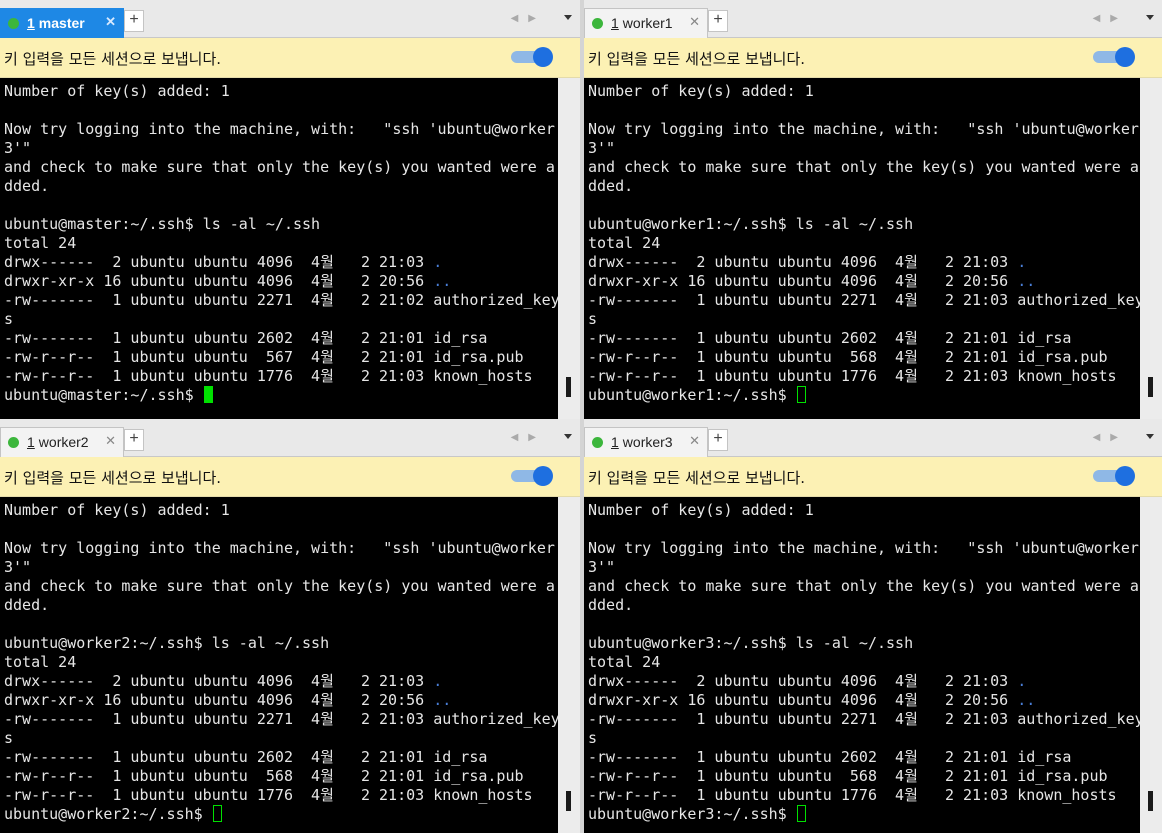 The image size is (1162, 833). I want to click on tab-worker1: 1 worker1 ✕, so click(646, 23).